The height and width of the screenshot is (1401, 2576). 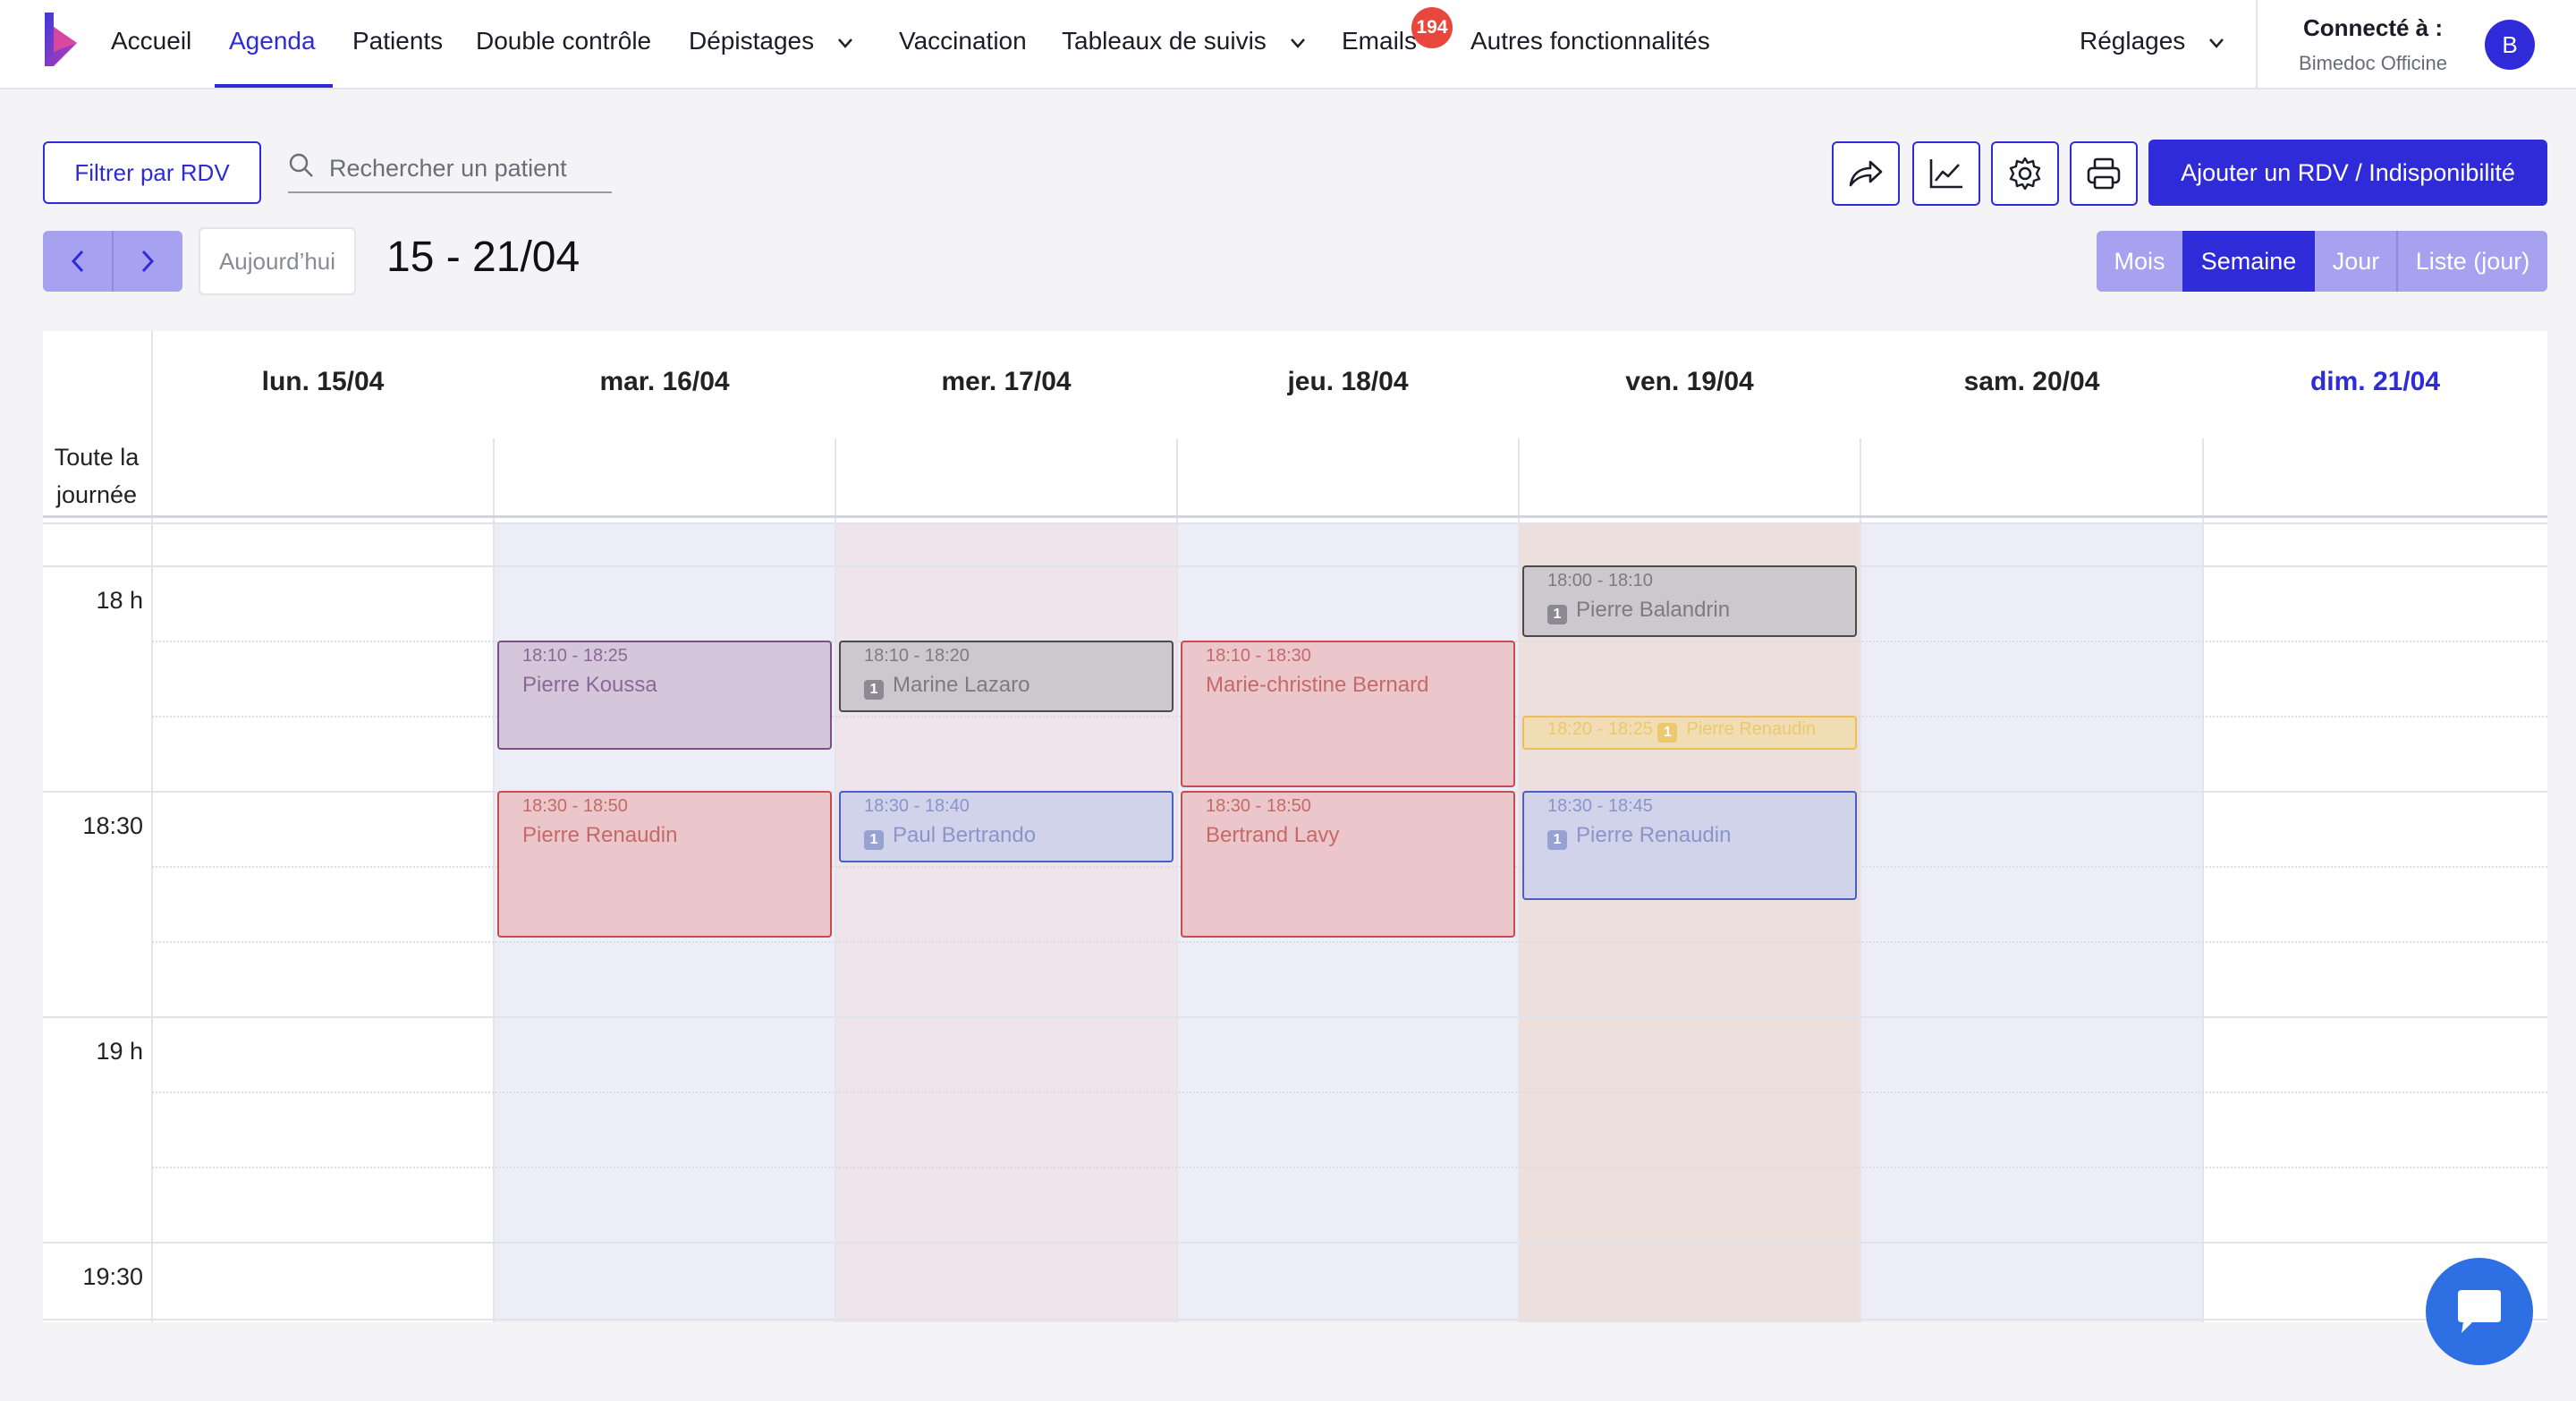 I want to click on event-patient: Pierre Koussa, so click(x=589, y=685).